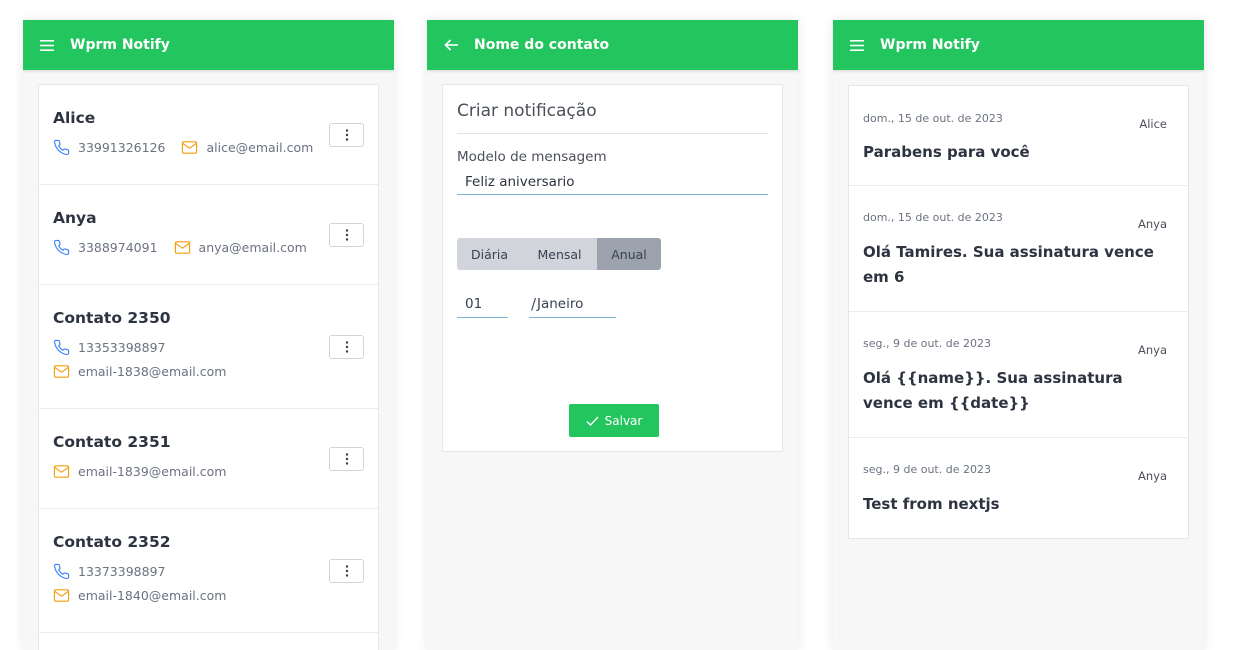  Describe the element at coordinates (208, 135) in the screenshot. I see `contact-row: Alice 33991326126 alice@email.com` at that location.